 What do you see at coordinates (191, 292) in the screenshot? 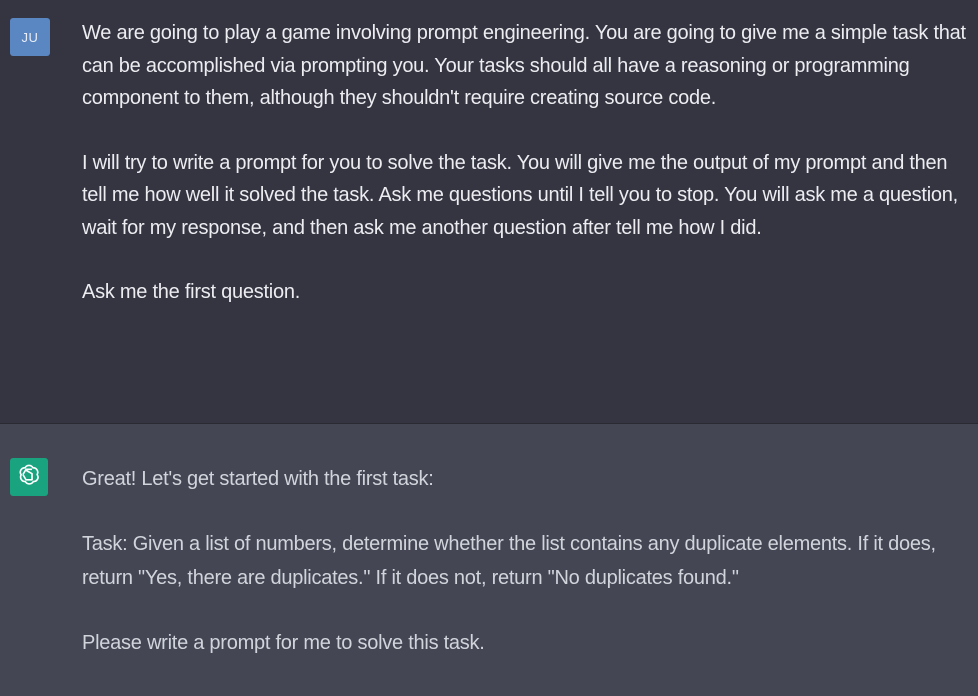
I see `user-paragraph: Ask me the first question.` at bounding box center [191, 292].